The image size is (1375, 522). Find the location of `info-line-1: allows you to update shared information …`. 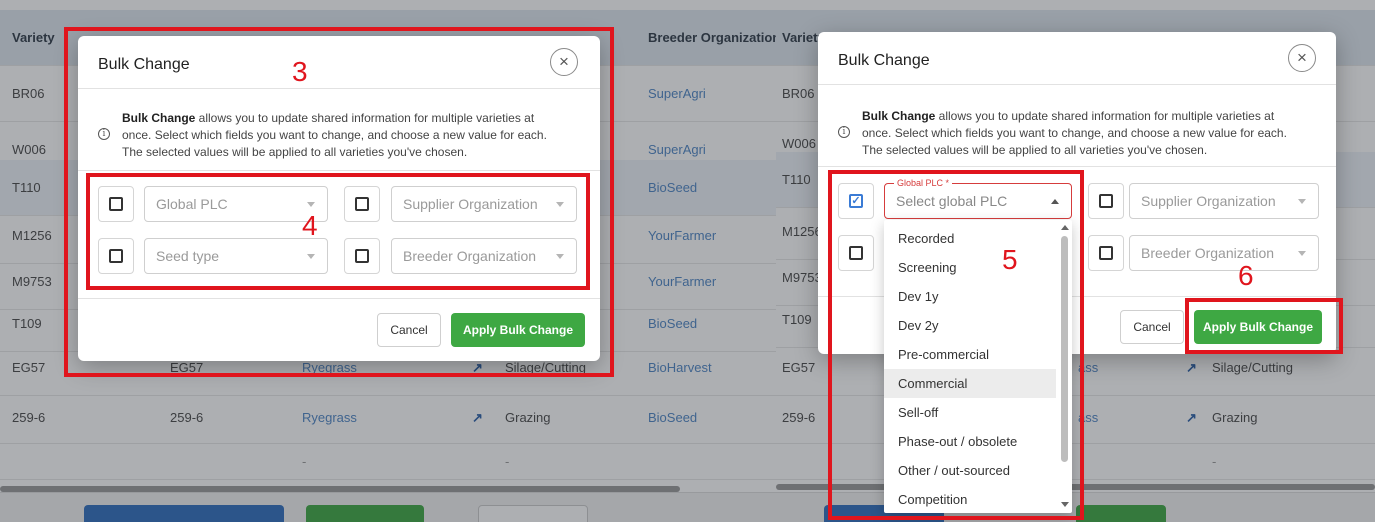

info-line-1: allows you to update shared information … is located at coordinates (1105, 116).